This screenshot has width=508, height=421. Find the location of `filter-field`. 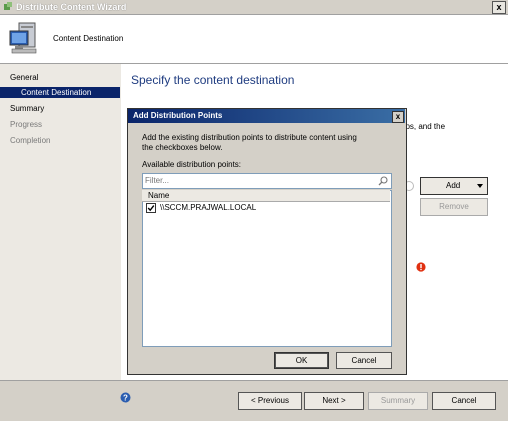

filter-field is located at coordinates (267, 181).